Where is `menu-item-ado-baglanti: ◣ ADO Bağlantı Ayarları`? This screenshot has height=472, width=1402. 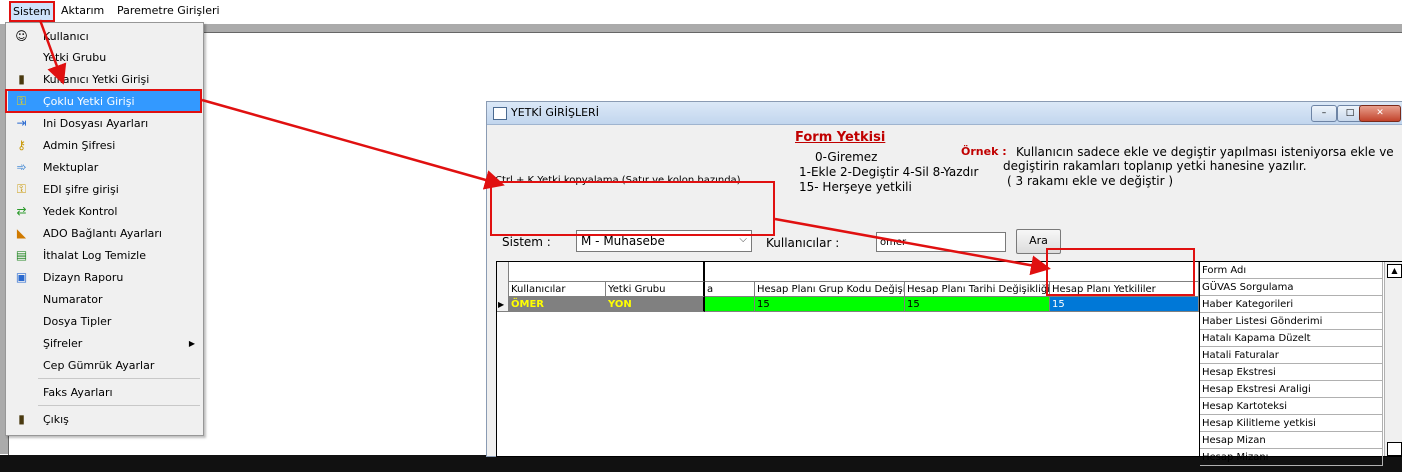
menu-item-ado-baglanti: ◣ ADO Bağlantı Ayarları is located at coordinates (104, 233).